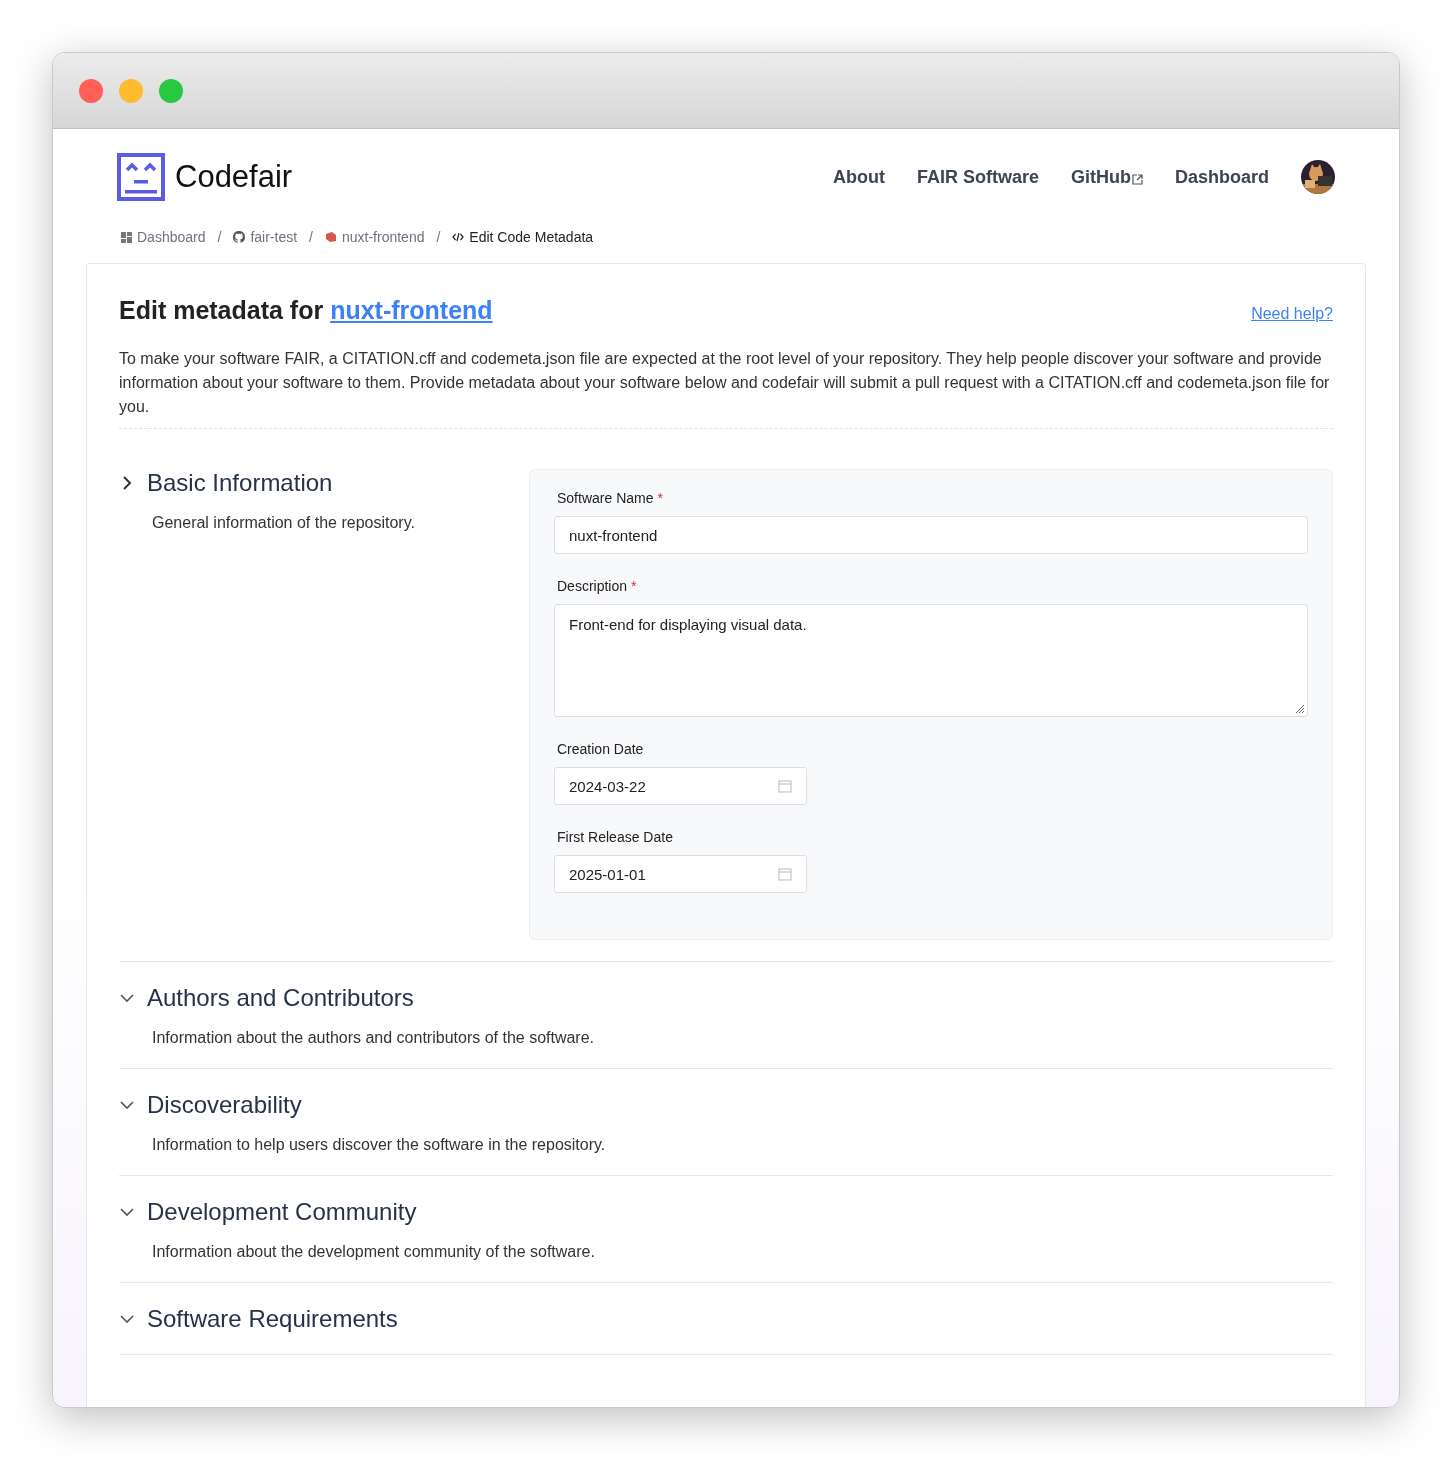 The height and width of the screenshot is (1460, 1451). I want to click on nav-link: GitHub, so click(1106, 177).